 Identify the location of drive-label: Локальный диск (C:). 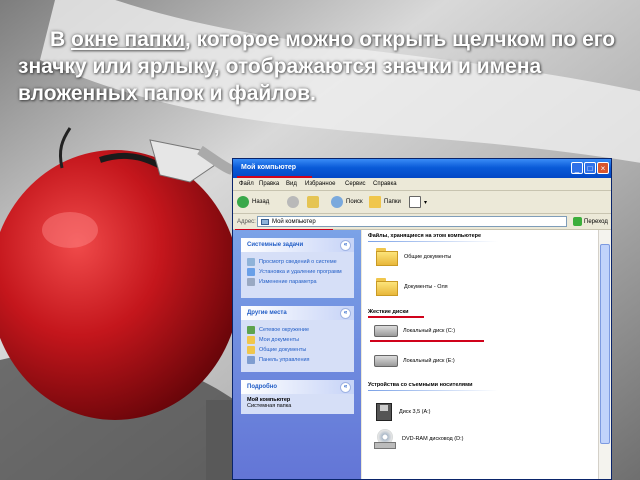
(429, 331).